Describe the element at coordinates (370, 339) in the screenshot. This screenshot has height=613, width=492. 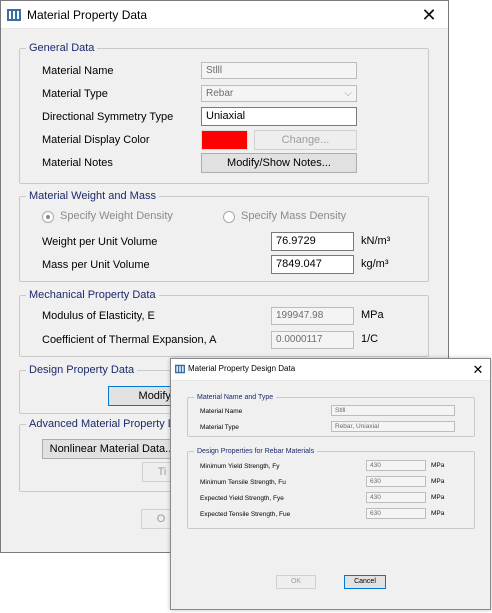
I see `thermal-unit: 1/C` at that location.